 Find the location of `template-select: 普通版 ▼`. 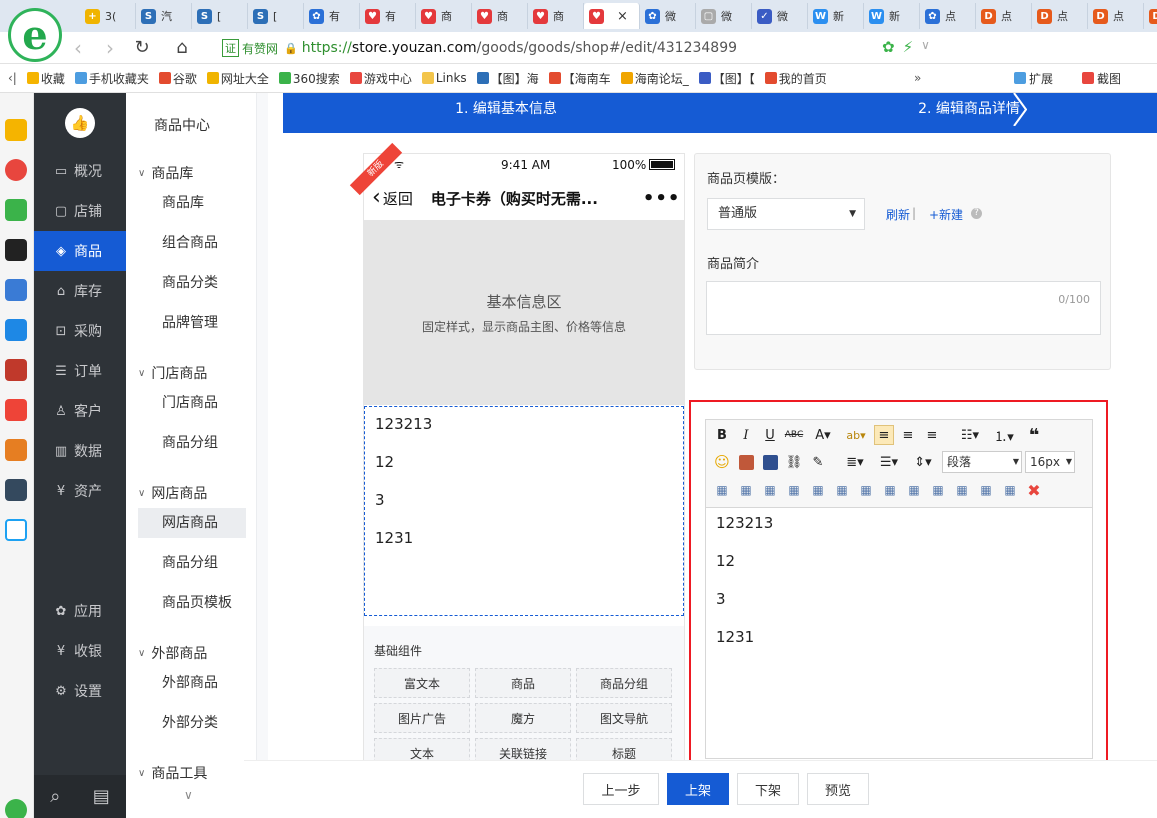

template-select: 普通版 ▼ is located at coordinates (786, 214).